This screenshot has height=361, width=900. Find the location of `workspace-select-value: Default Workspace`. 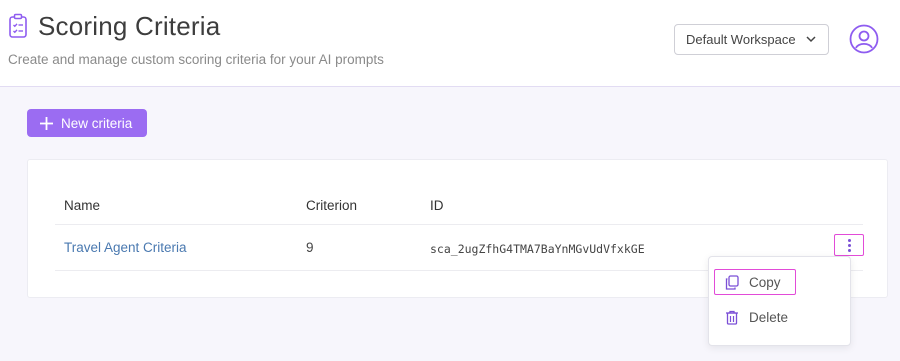

workspace-select-value: Default Workspace is located at coordinates (741, 39).